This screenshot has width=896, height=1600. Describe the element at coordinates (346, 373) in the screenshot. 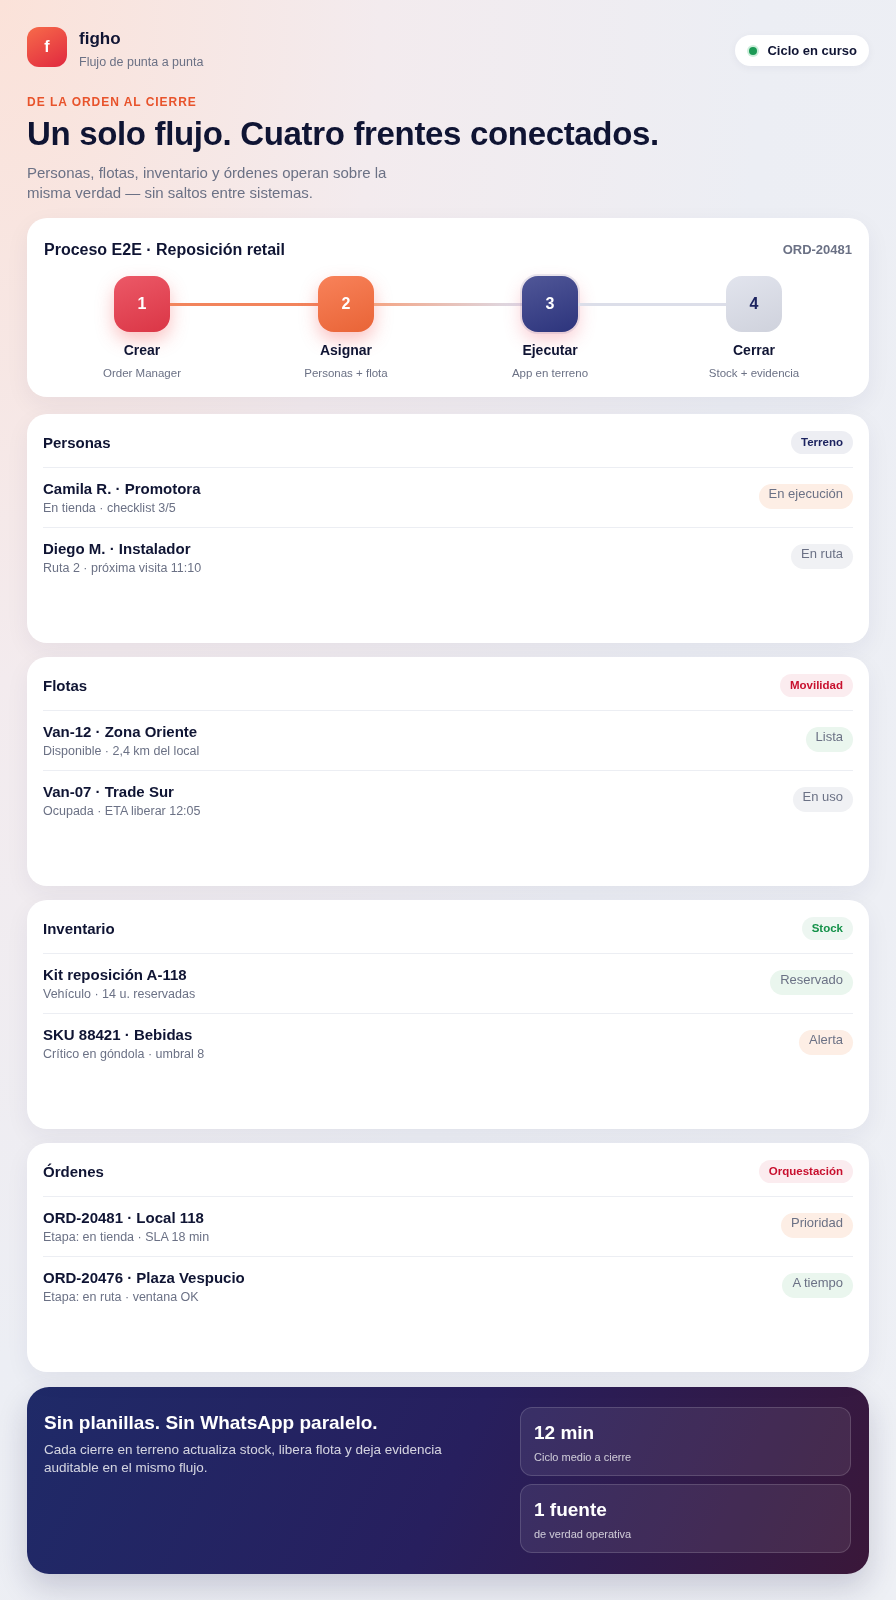

I see `step-detail: Personas + flota` at that location.